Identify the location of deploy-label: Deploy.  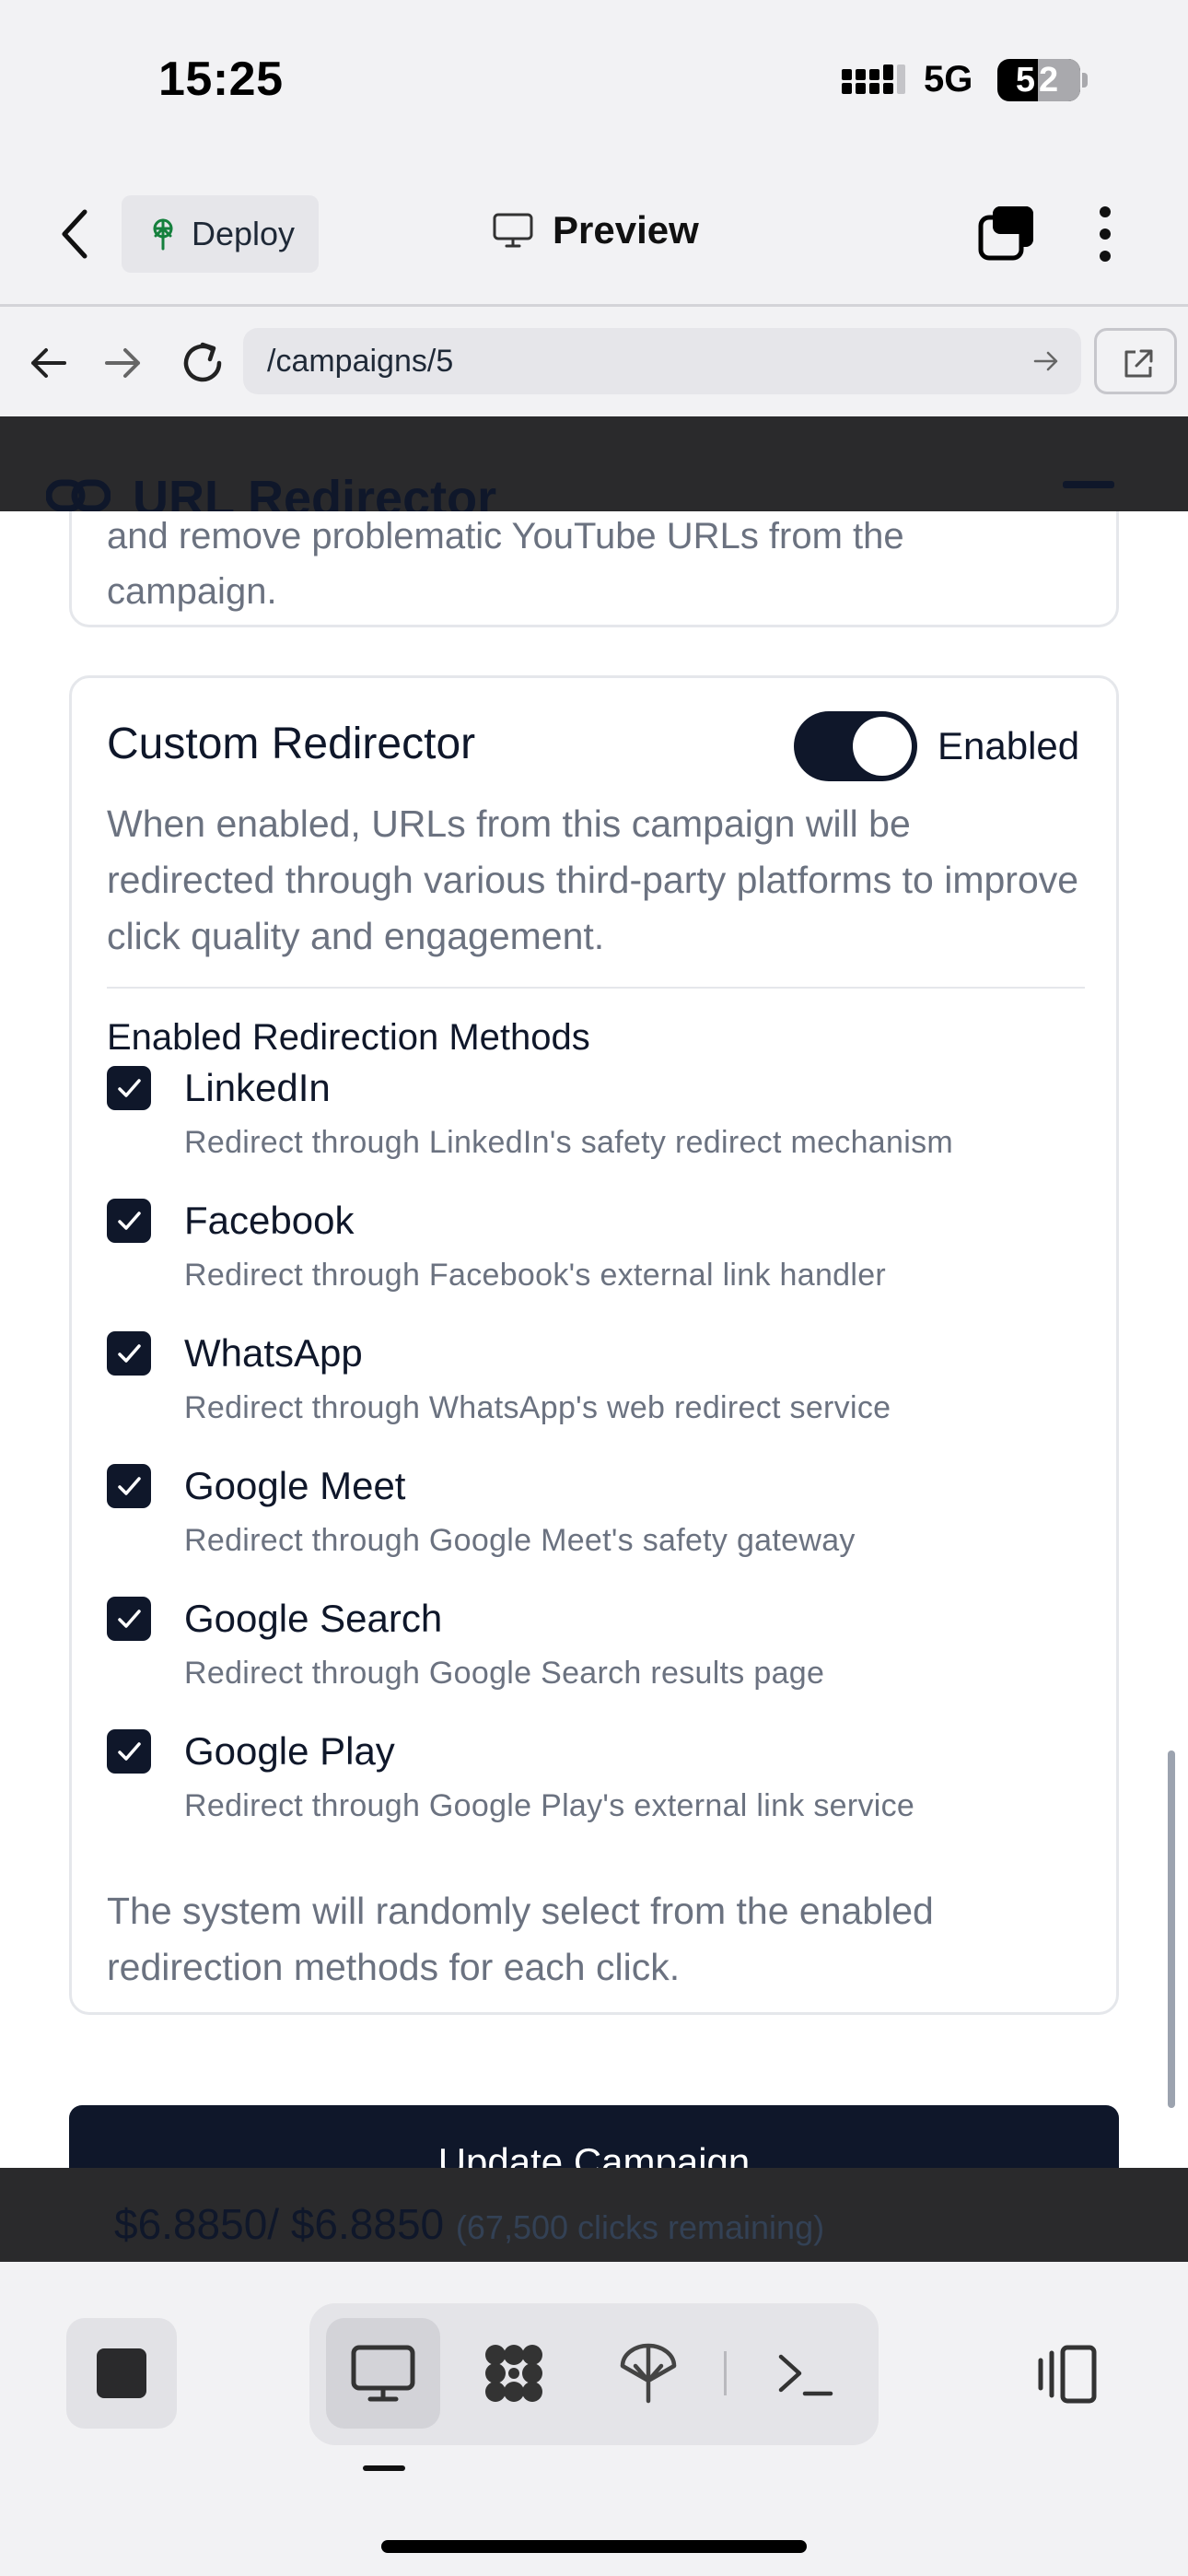
(244, 233).